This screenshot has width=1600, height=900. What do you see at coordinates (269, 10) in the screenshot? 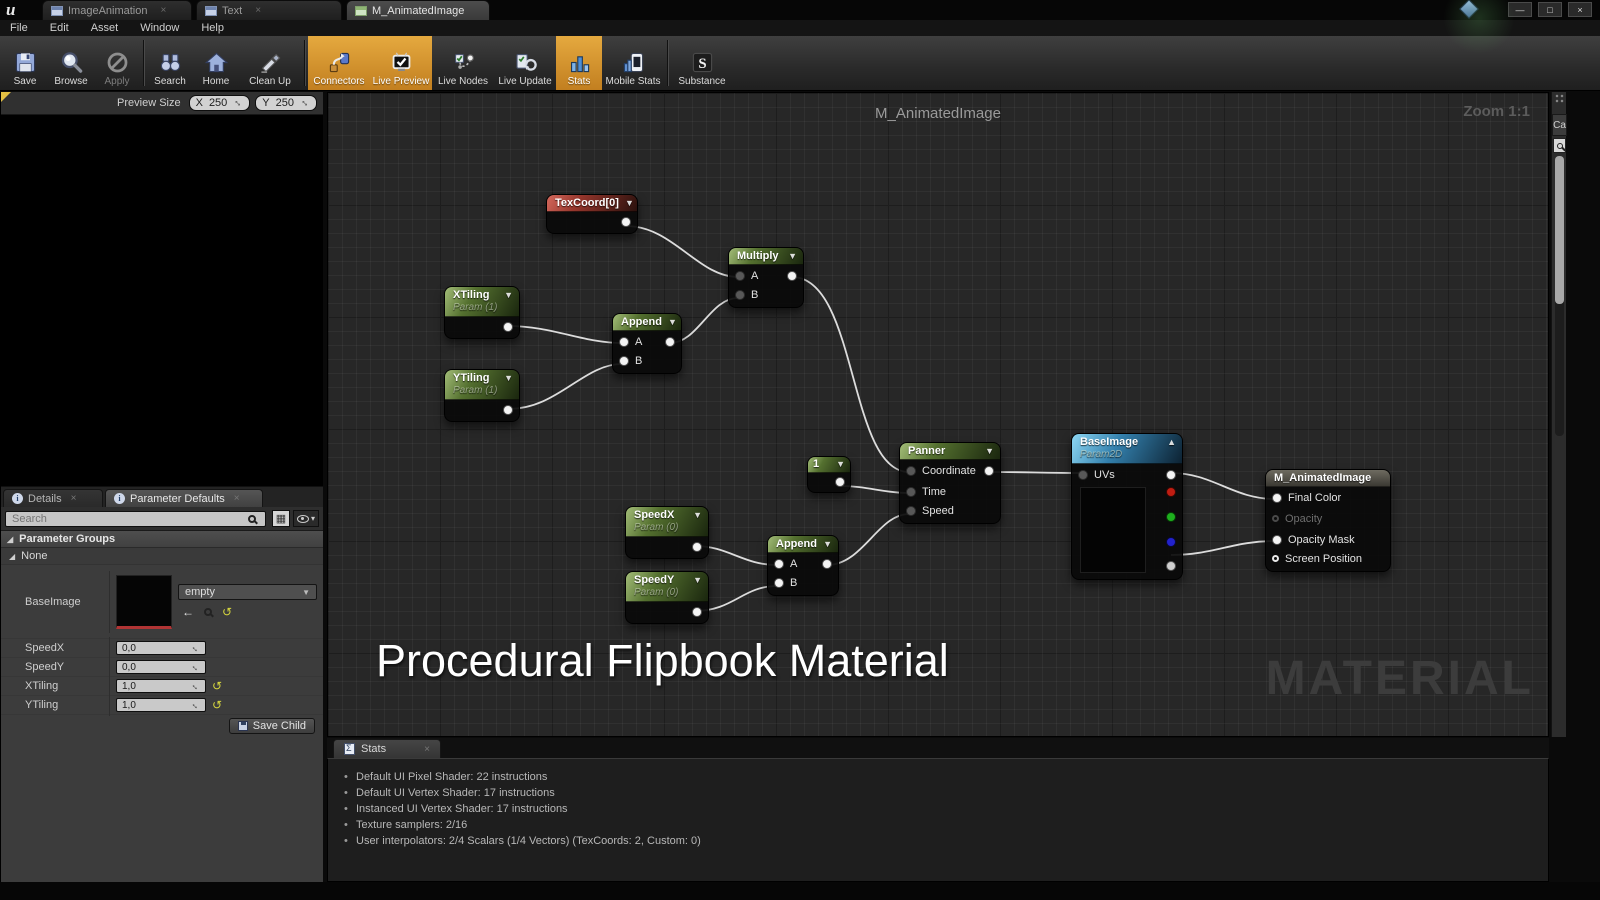
I see `window-tab-text: Text ×` at bounding box center [269, 10].